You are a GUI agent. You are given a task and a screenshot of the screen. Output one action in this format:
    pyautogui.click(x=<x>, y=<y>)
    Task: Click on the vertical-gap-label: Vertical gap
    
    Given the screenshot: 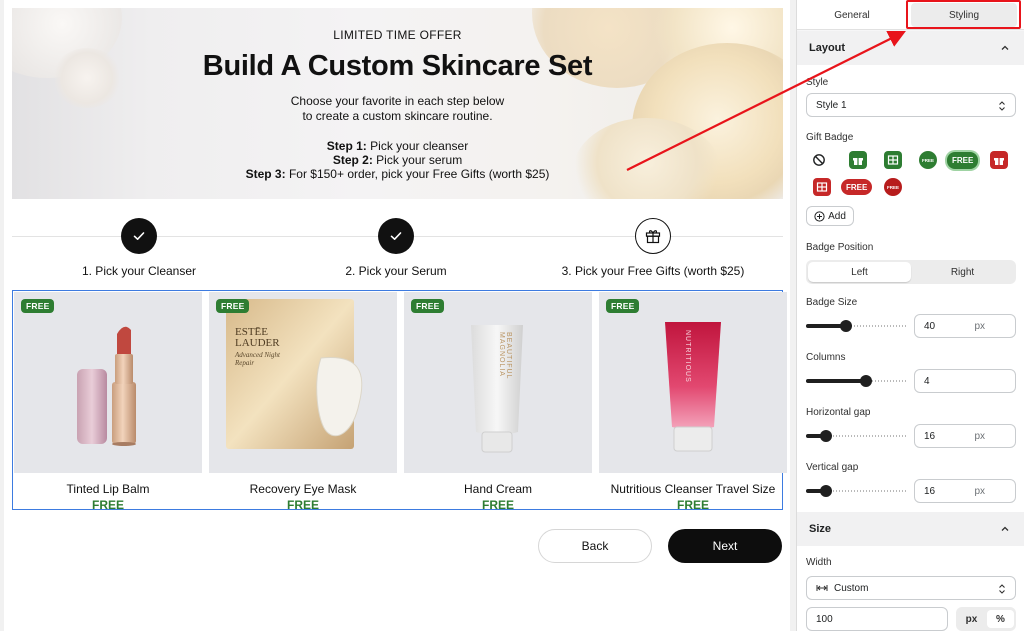 What is the action you would take?
    pyautogui.click(x=832, y=467)
    